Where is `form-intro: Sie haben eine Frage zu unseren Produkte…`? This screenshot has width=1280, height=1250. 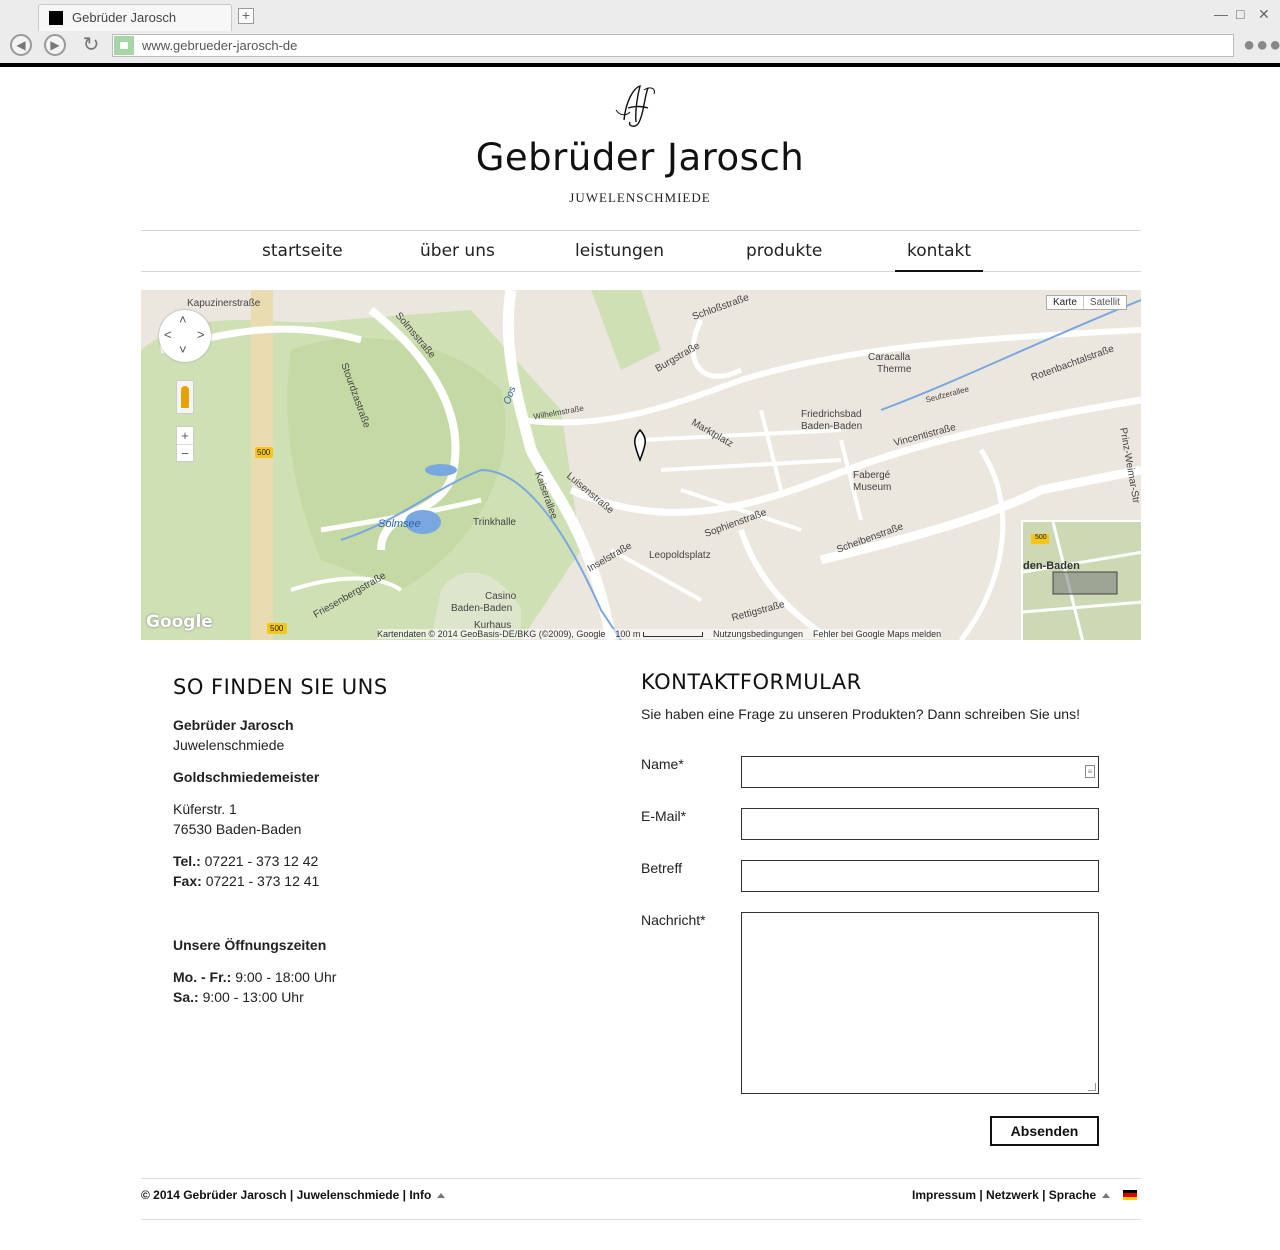
form-intro: Sie haben eine Frage zu unseren Produkte… is located at coordinates (860, 714).